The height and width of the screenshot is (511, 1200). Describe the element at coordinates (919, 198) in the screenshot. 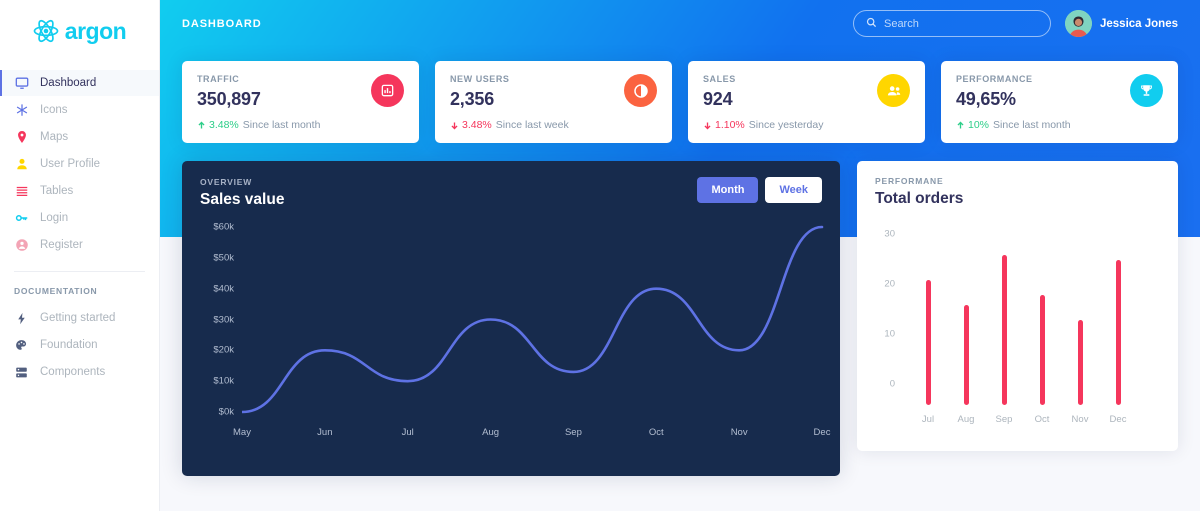

I see `chart-title: Total orders` at that location.